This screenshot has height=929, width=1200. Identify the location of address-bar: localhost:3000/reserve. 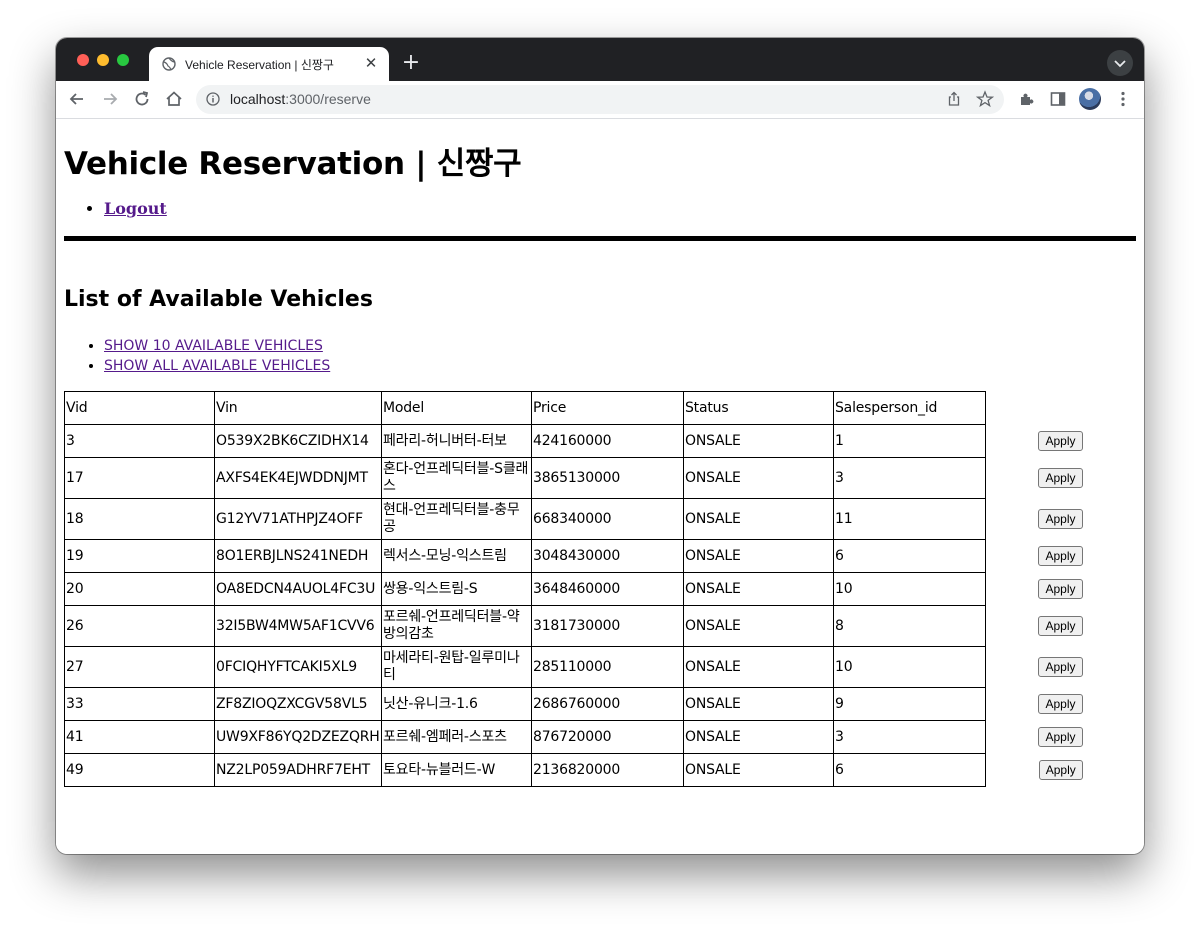
(600, 99).